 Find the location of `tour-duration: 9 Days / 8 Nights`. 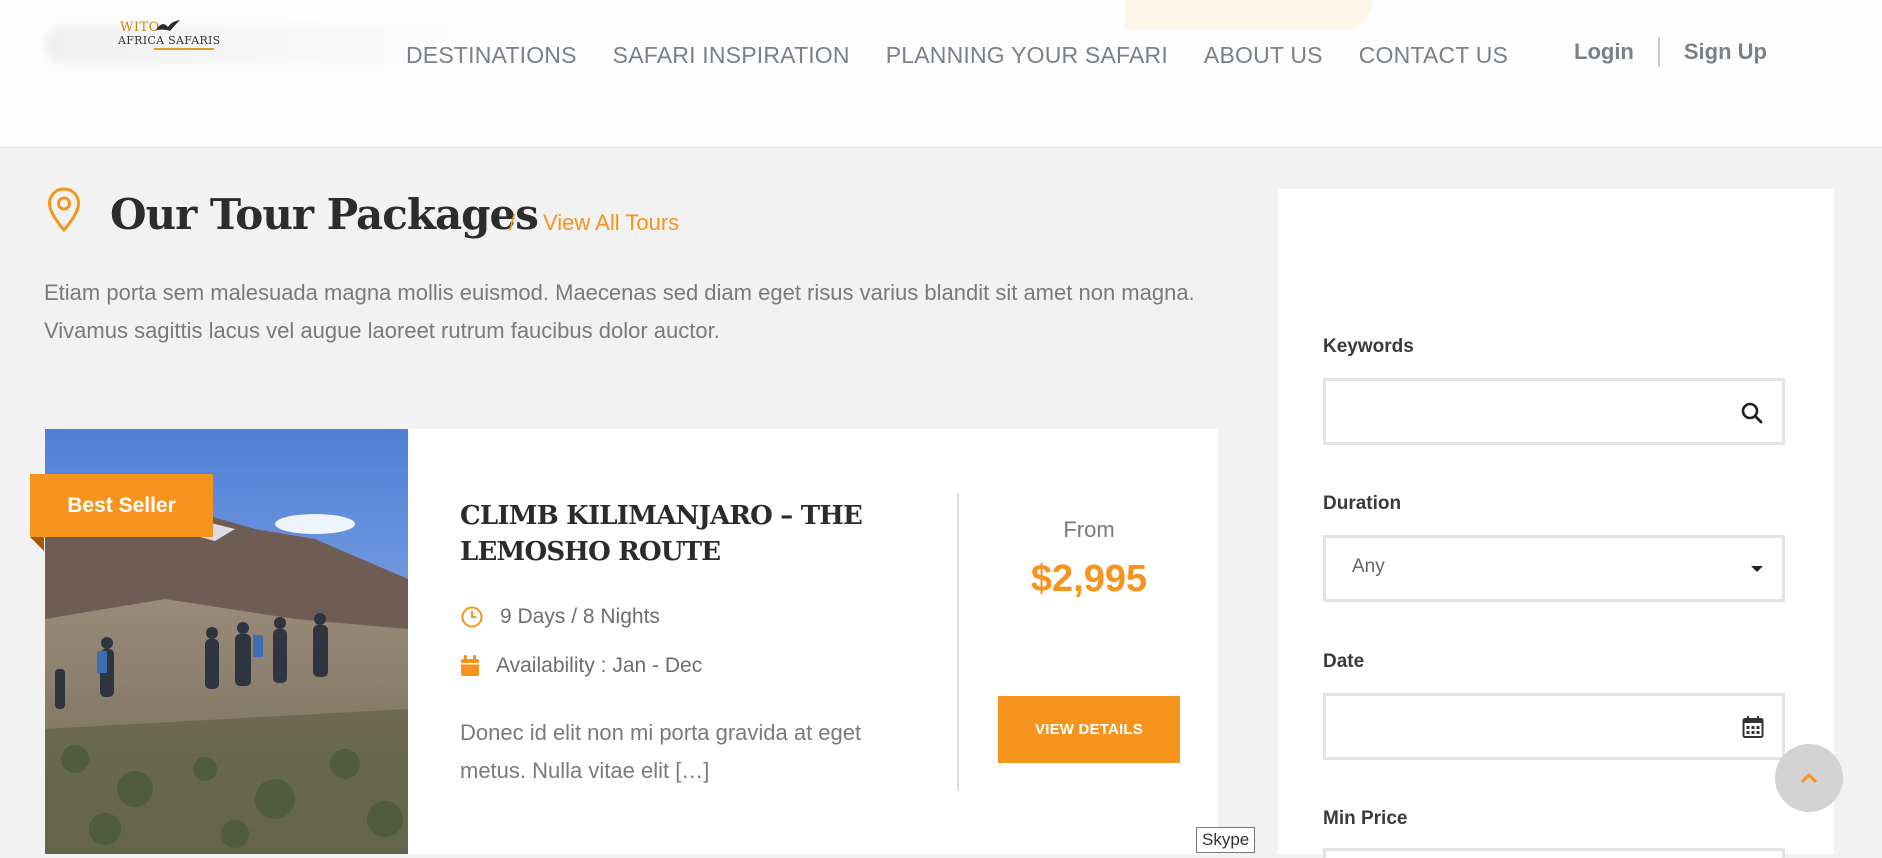

tour-duration: 9 Days / 8 Nights is located at coordinates (560, 617).